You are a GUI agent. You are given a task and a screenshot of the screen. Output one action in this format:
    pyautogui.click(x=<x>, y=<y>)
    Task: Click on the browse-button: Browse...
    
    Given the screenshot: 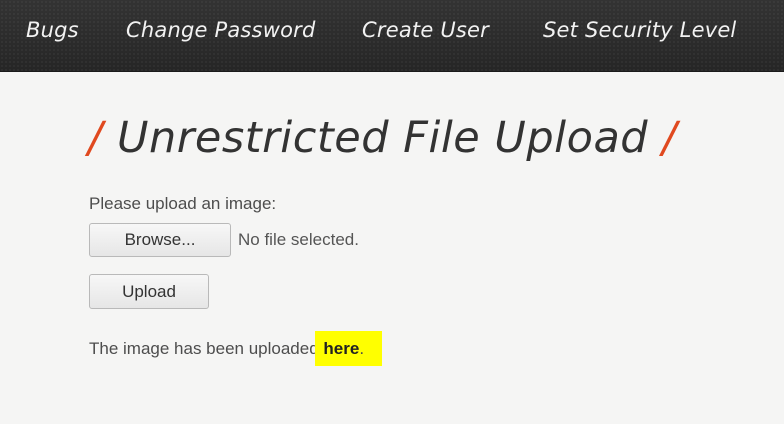 What is the action you would take?
    pyautogui.click(x=160, y=240)
    